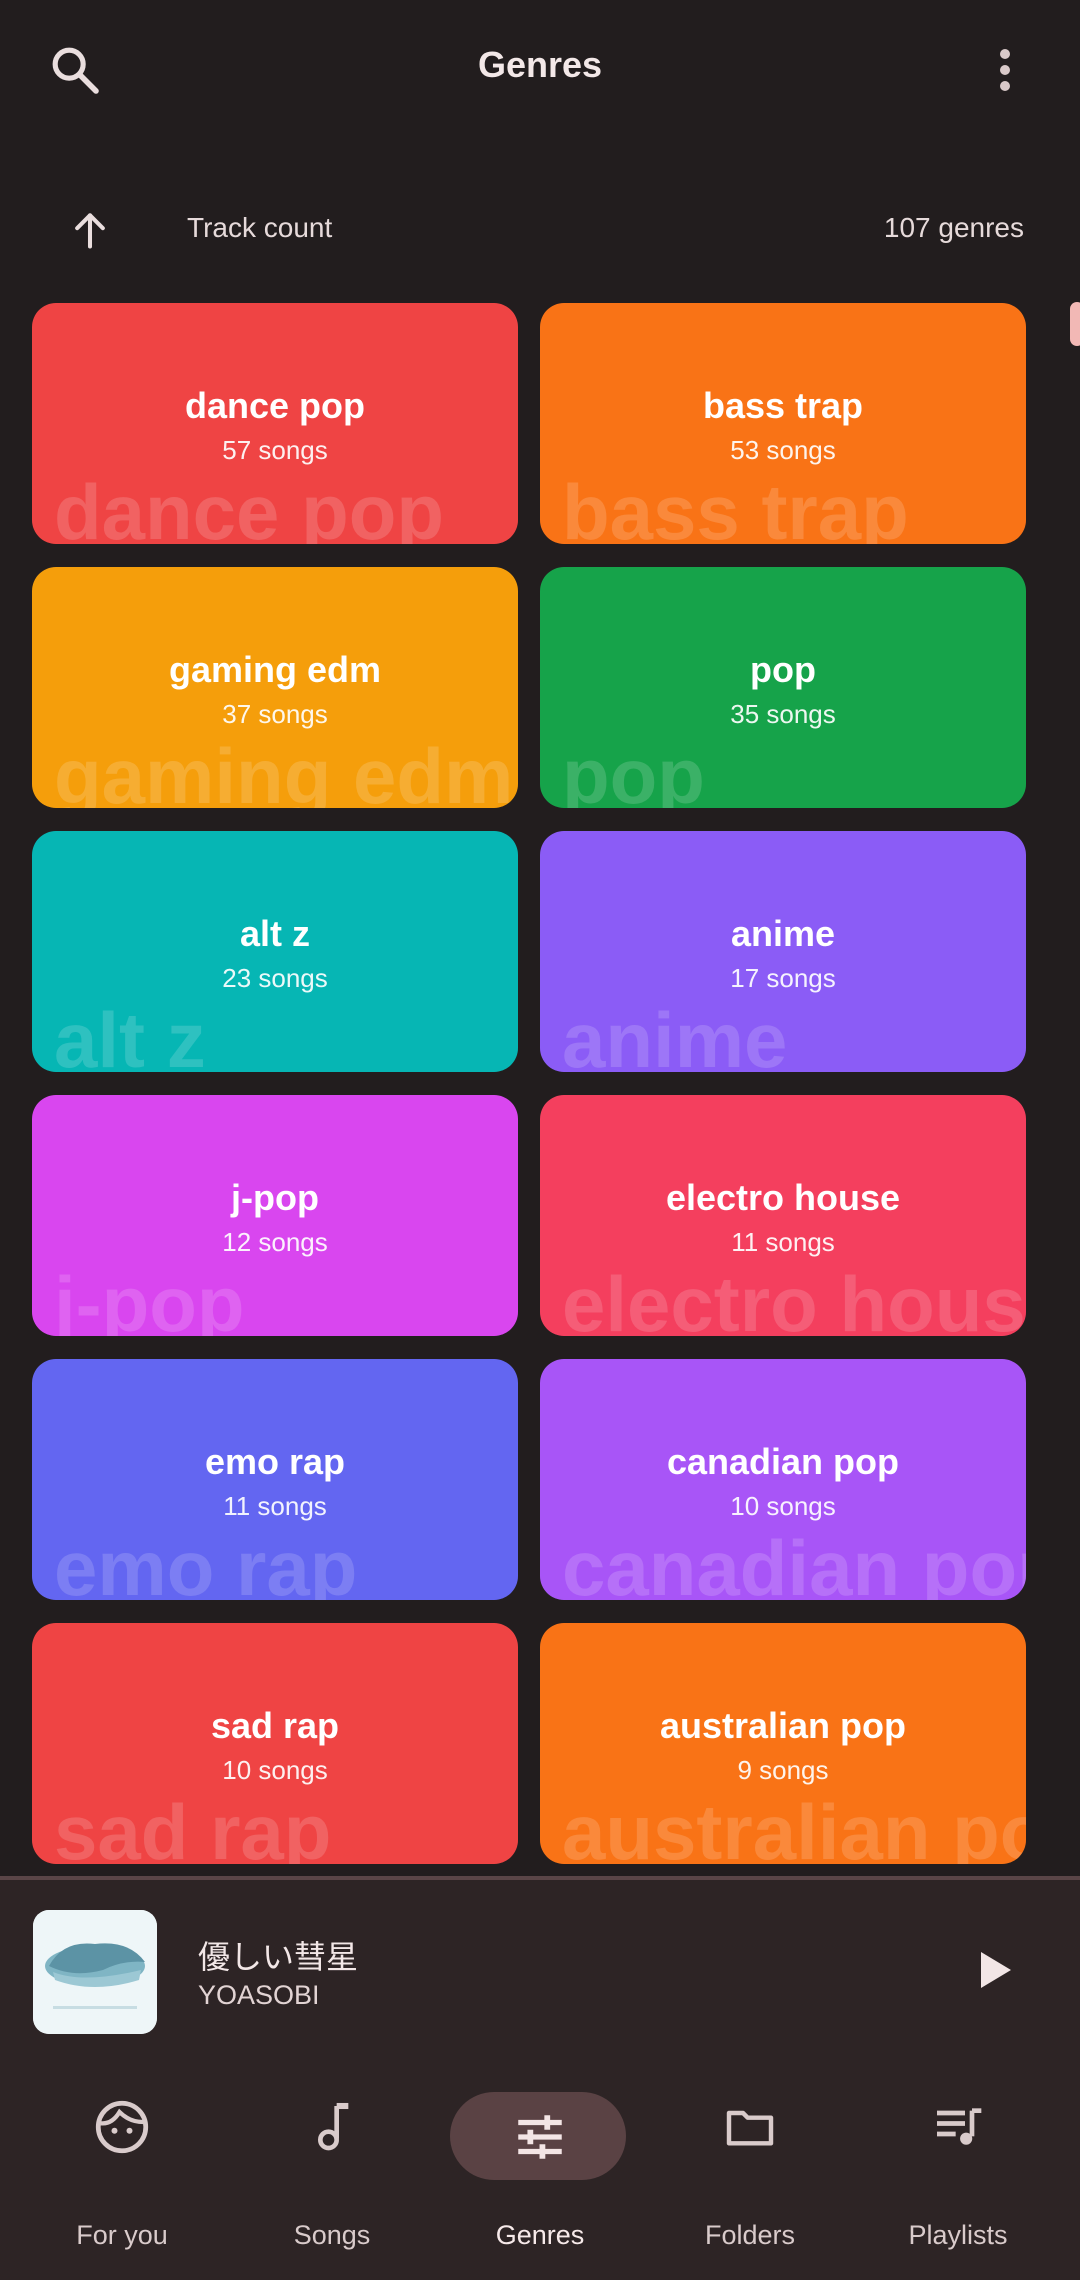  I want to click on genre-name: electro house, so click(783, 1197).